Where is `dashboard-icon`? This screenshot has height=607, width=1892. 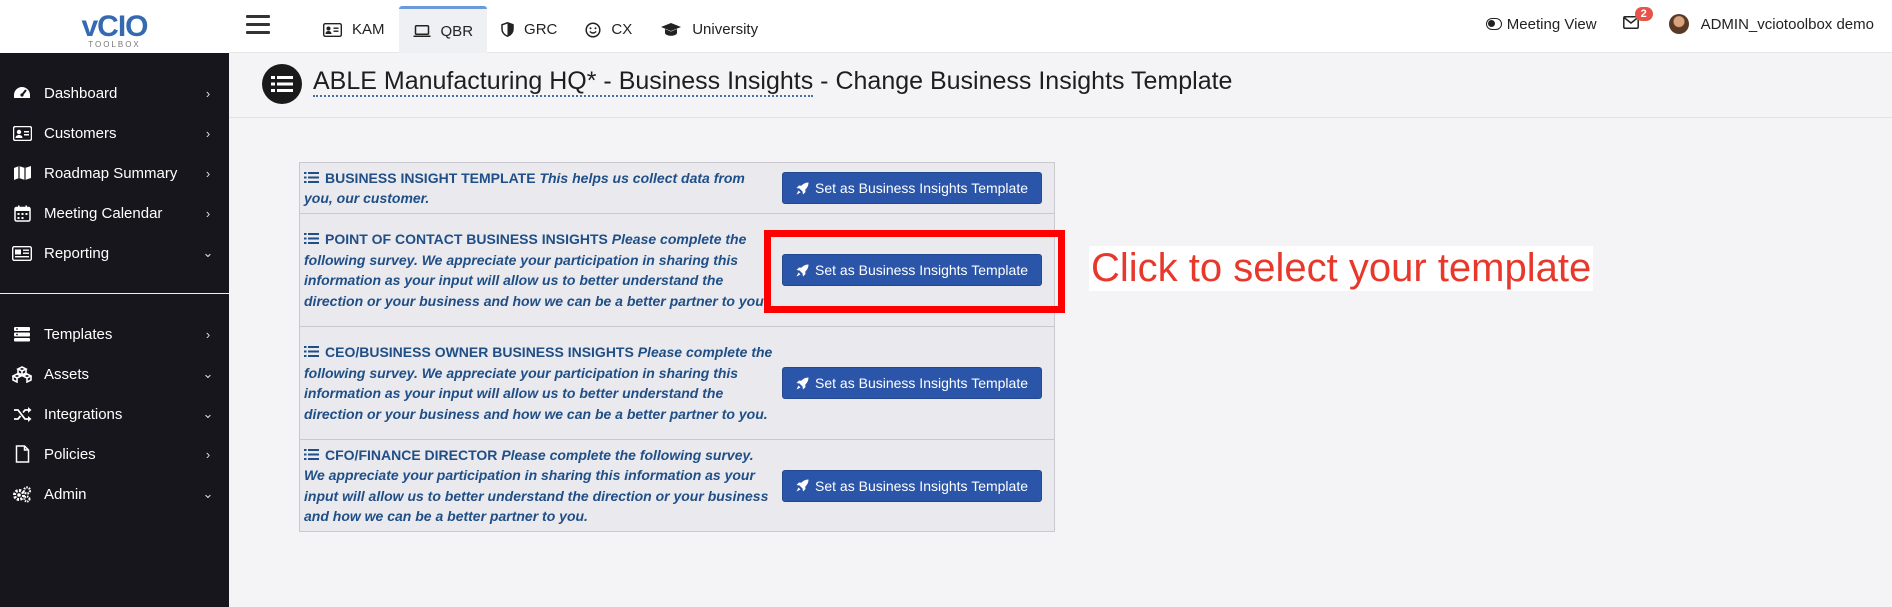 dashboard-icon is located at coordinates (22, 93).